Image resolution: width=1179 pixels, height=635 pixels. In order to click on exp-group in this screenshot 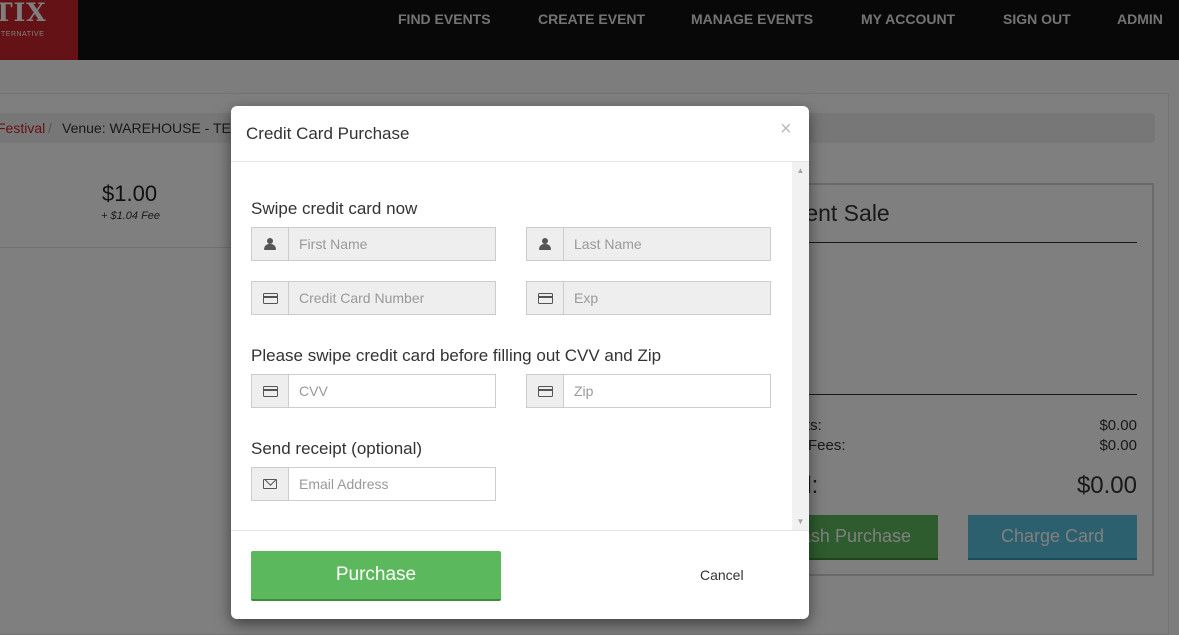, I will do `click(648, 298)`.